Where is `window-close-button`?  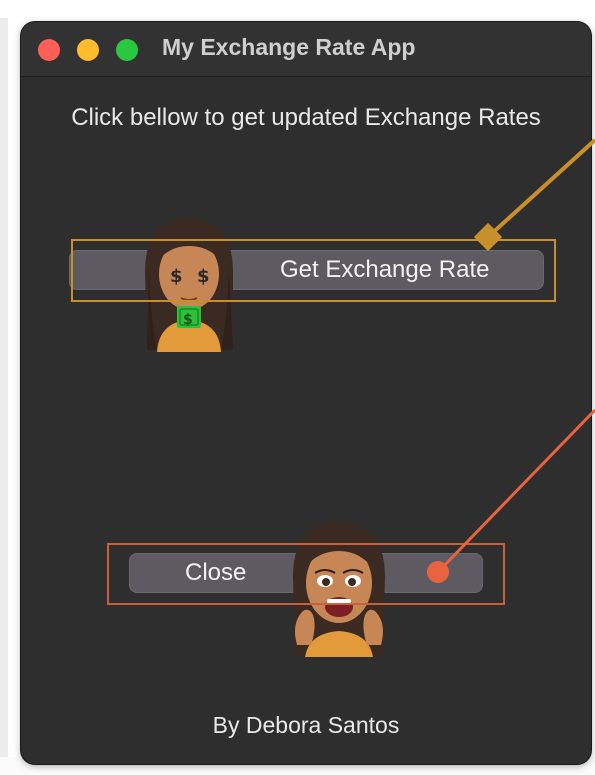
window-close-button is located at coordinates (49, 50).